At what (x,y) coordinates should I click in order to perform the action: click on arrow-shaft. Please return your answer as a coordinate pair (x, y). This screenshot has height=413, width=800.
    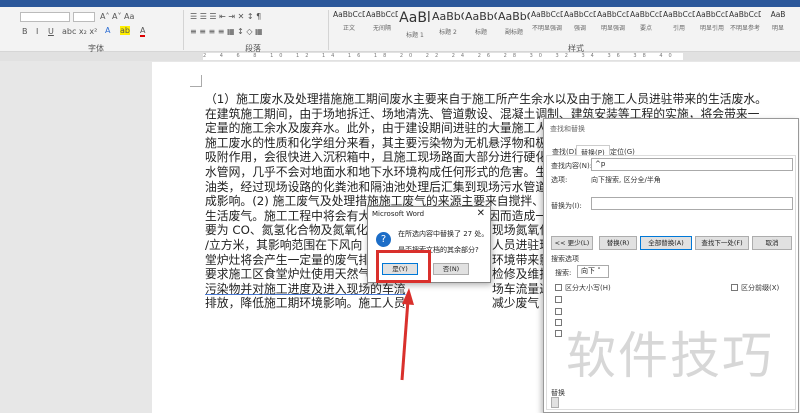
    Looking at the image, I should click on (405, 340).